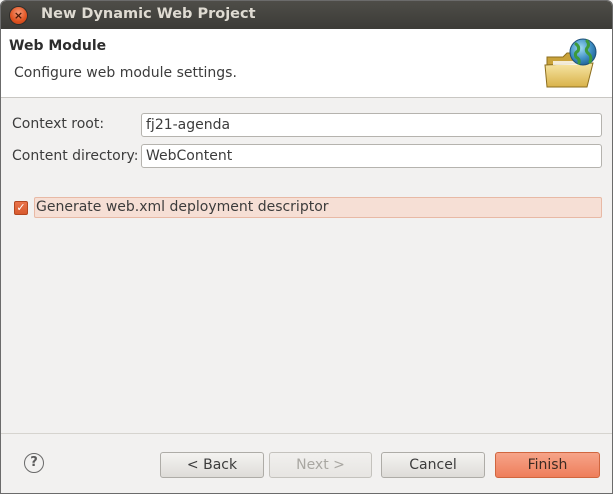  Describe the element at coordinates (306, 433) in the screenshot. I see `footer-divider` at that location.